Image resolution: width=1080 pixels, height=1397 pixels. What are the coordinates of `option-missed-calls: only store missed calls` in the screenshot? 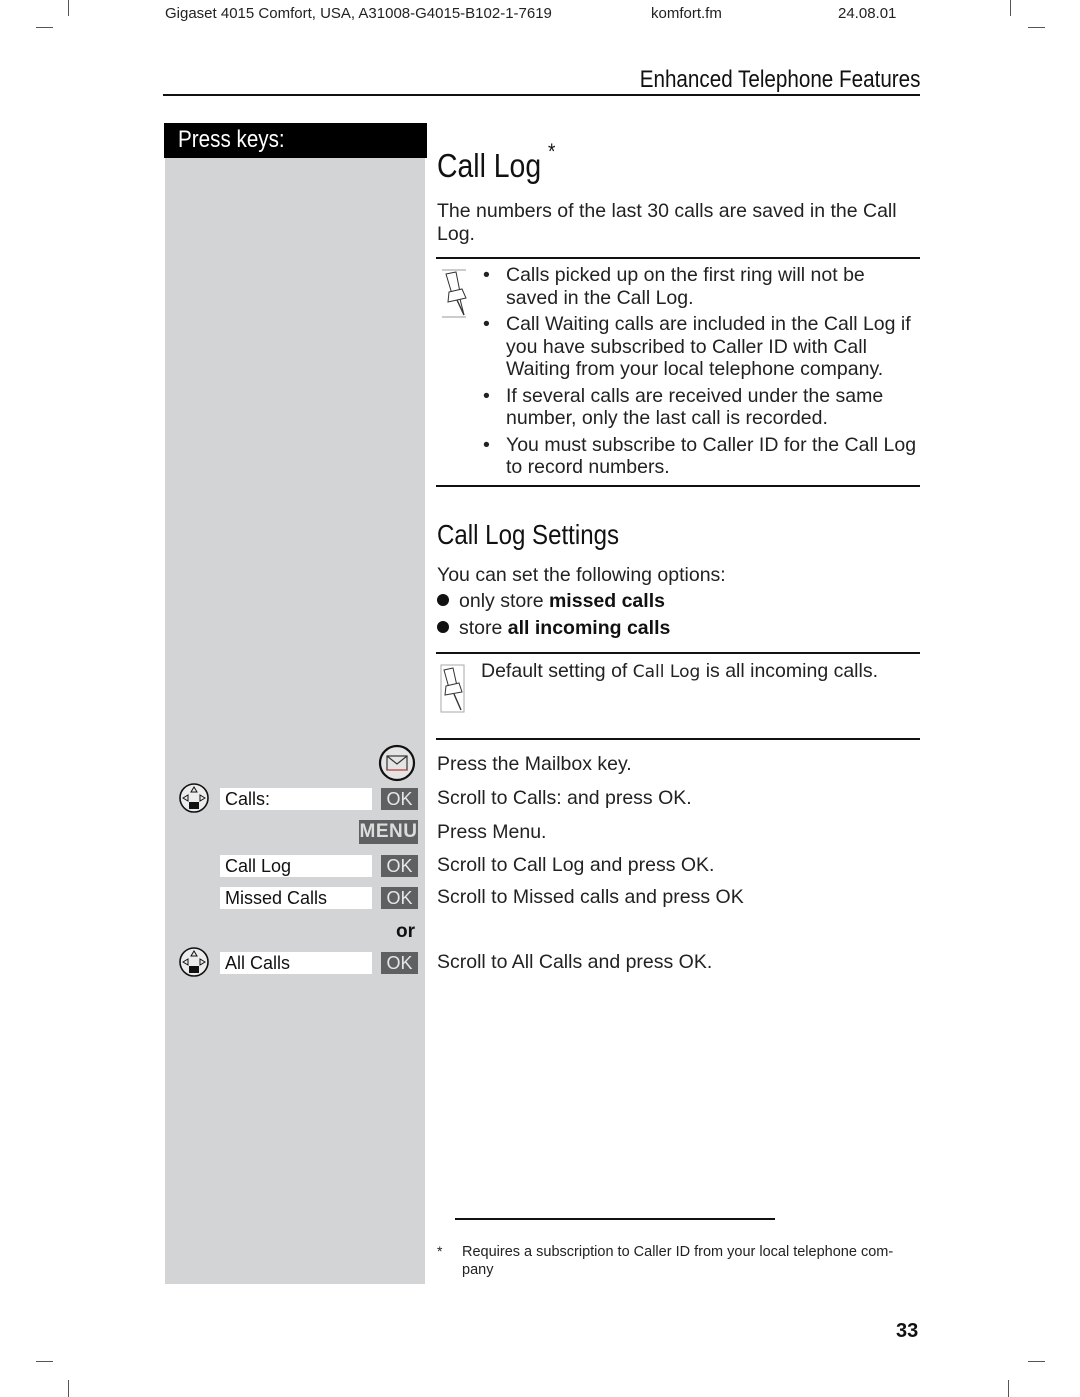 It's located at (551, 601).